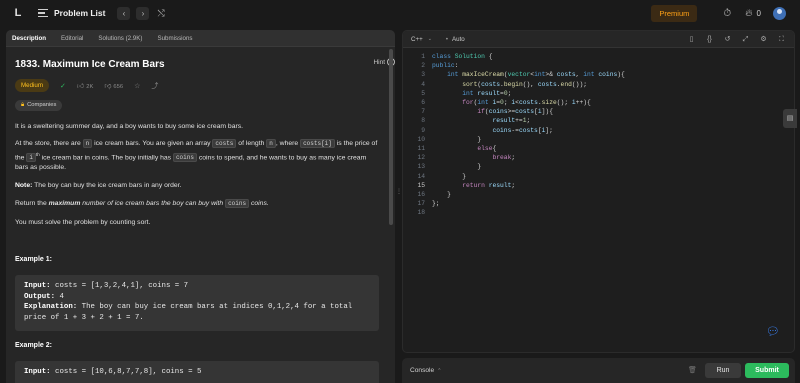 This screenshot has width=800, height=383. I want to click on example-2-heading: Example 2:, so click(33, 345).